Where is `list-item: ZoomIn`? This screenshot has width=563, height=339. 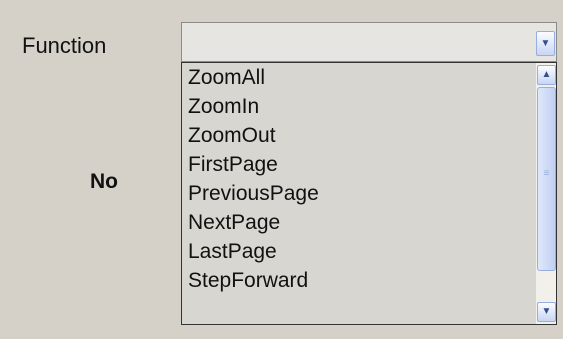
list-item: ZoomIn is located at coordinates (359, 106).